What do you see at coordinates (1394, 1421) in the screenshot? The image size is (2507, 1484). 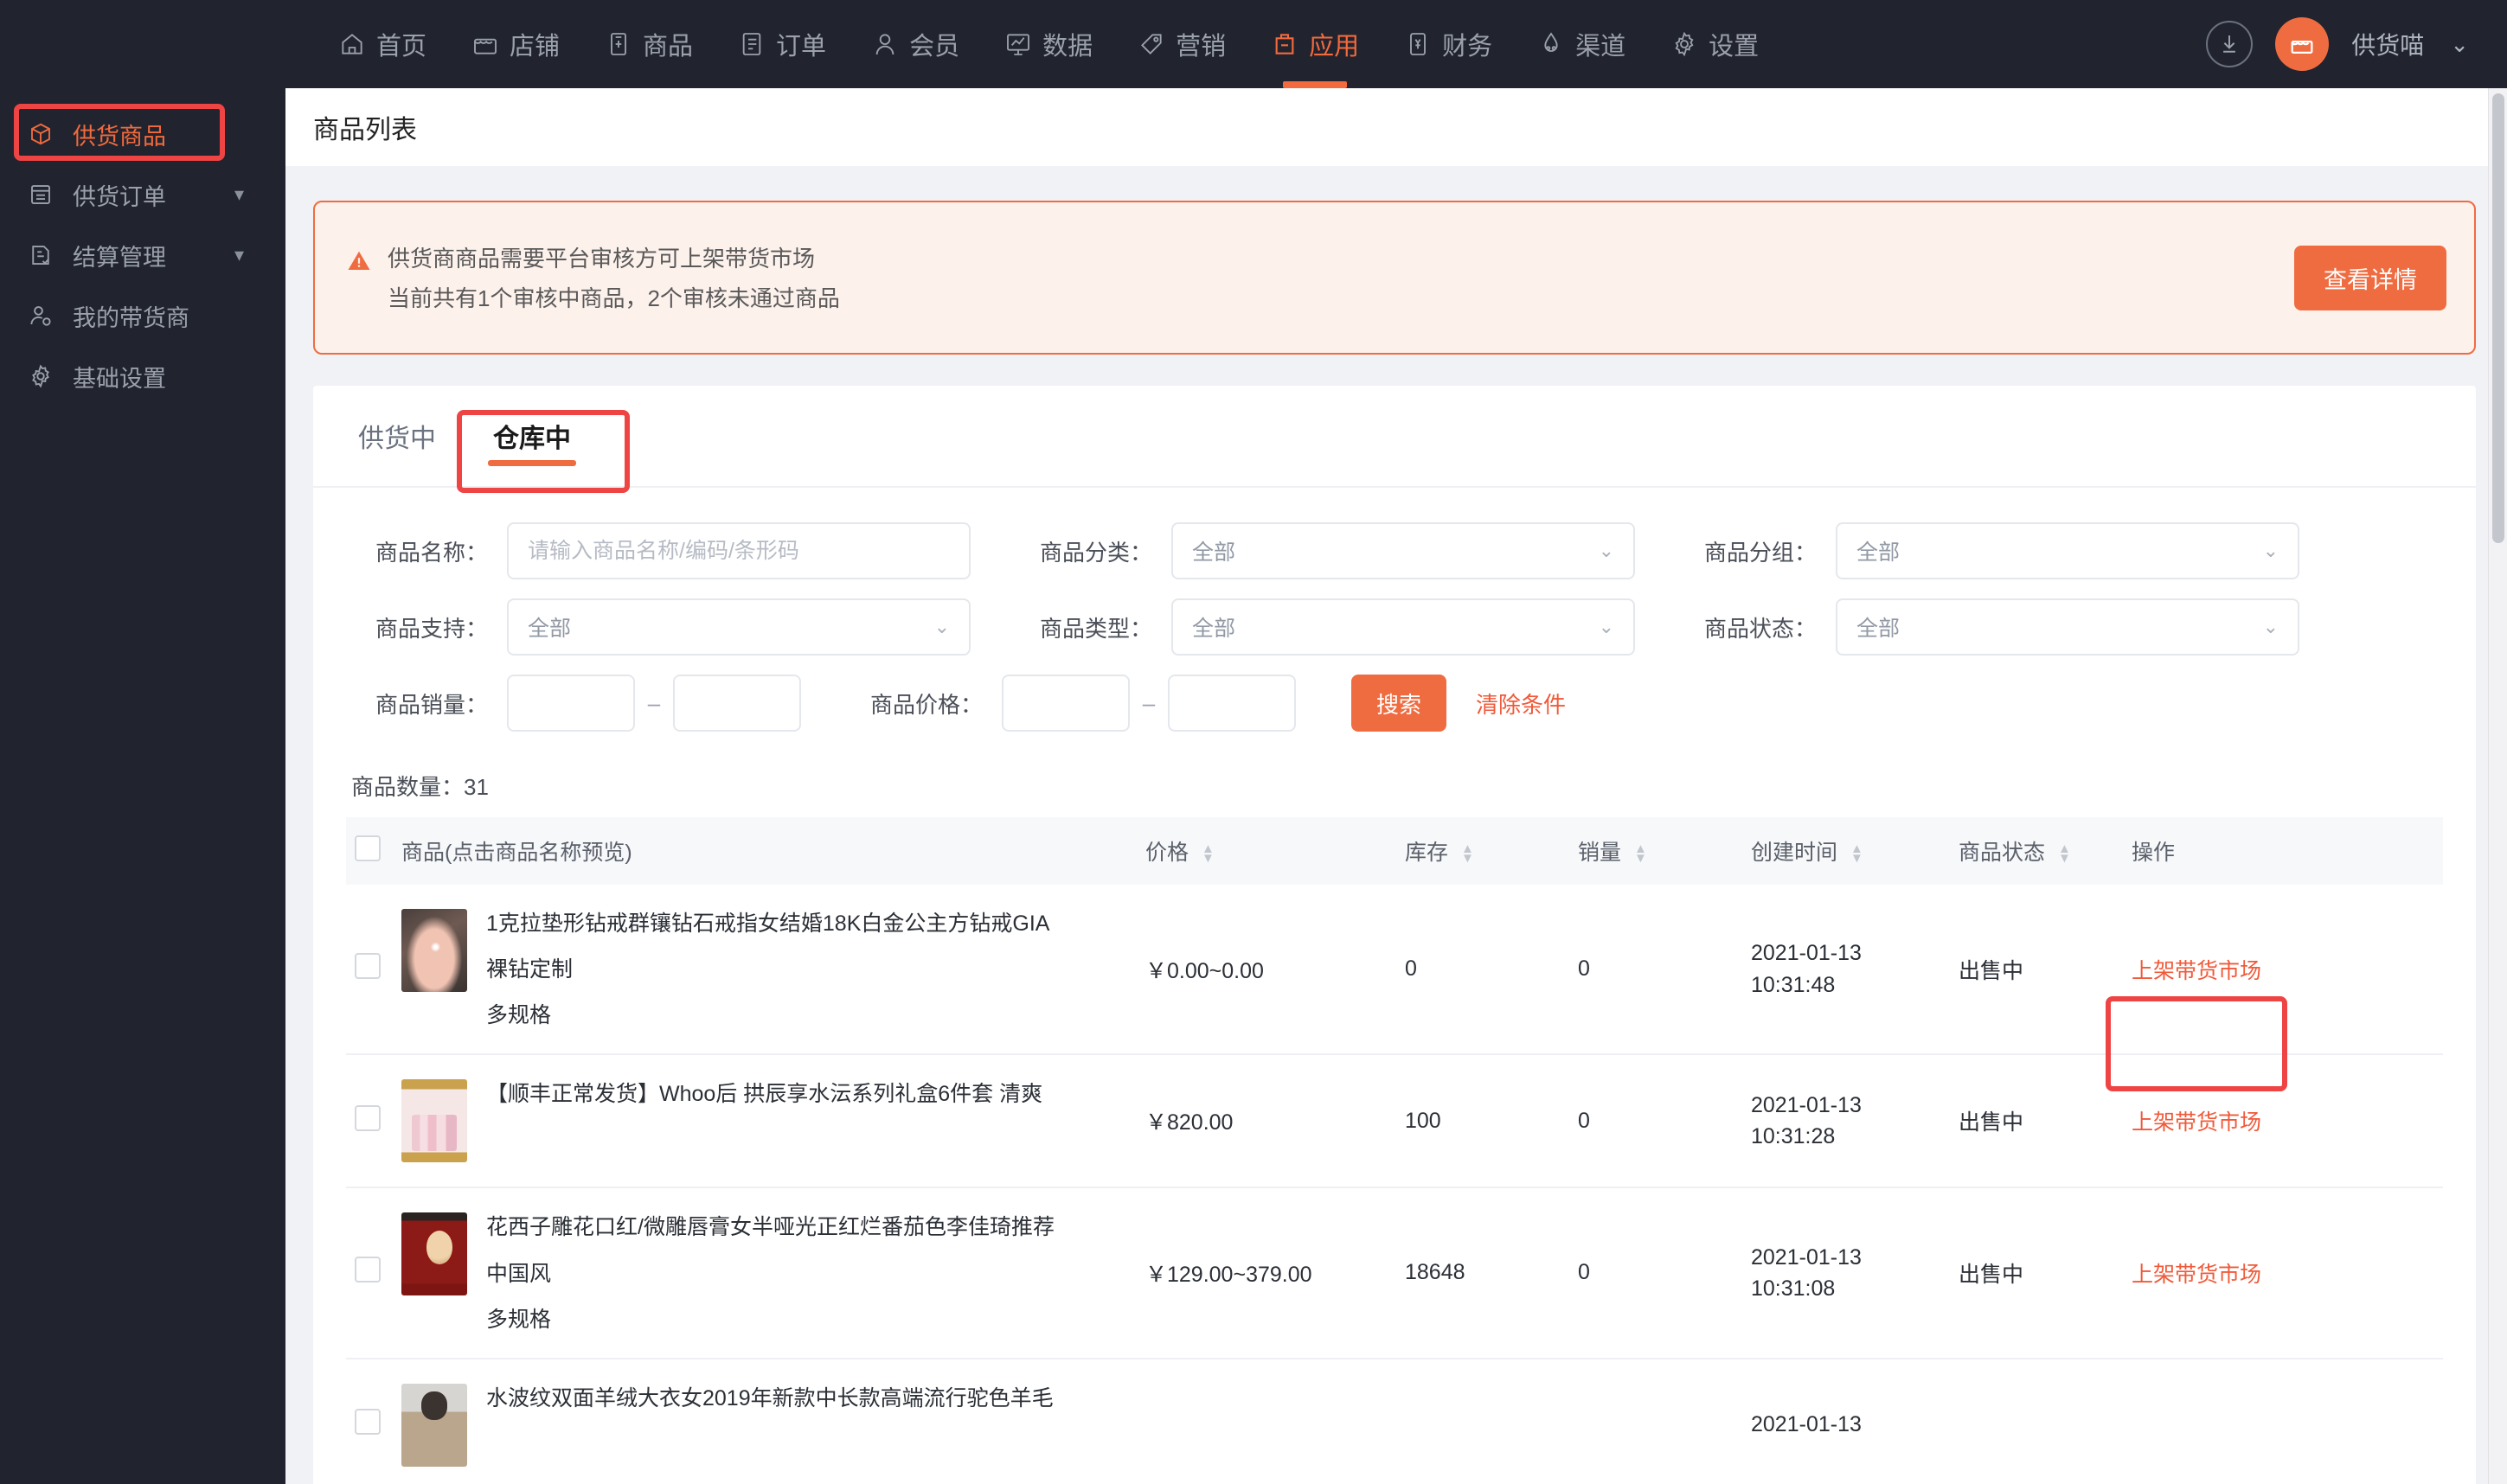 I see `table-row: 水波纹双面羊绒大衣女2019年新款中长款高端流行驼色羊毛 2021-01-13` at bounding box center [1394, 1421].